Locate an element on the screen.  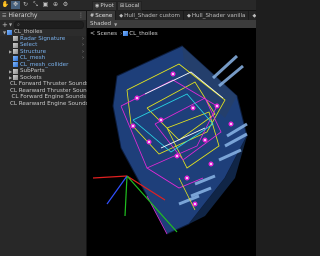
pivot-icon: ◉ is located at coordinates (97, 6).